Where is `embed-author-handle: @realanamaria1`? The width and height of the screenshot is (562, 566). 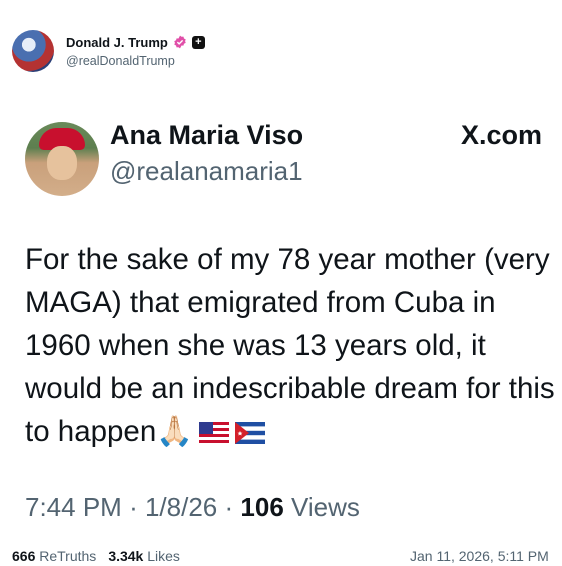
embed-author-handle: @realanamaria1 is located at coordinates (206, 171).